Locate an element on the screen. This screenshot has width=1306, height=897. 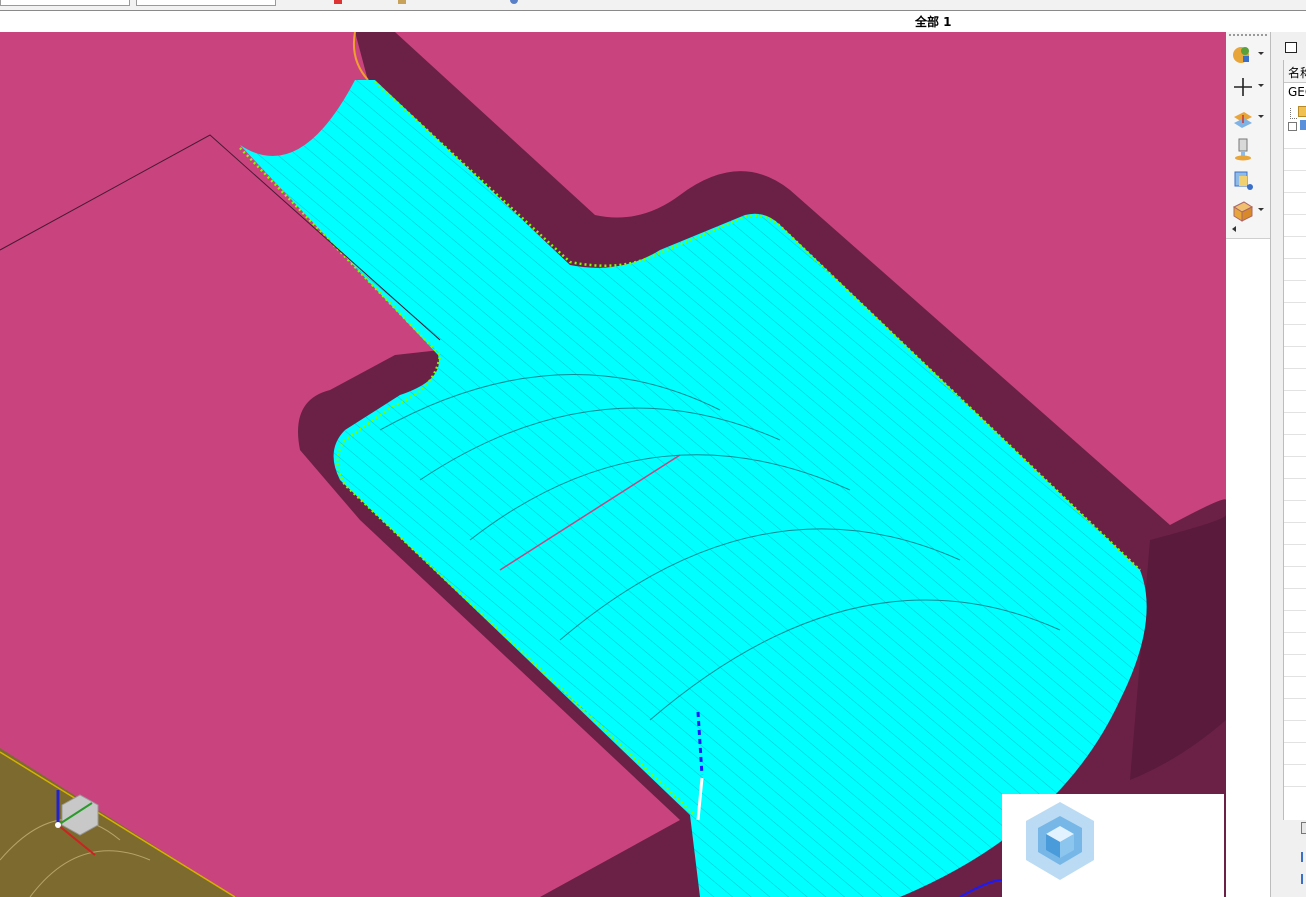
collapse-icon is located at coordinates (1292, 126).